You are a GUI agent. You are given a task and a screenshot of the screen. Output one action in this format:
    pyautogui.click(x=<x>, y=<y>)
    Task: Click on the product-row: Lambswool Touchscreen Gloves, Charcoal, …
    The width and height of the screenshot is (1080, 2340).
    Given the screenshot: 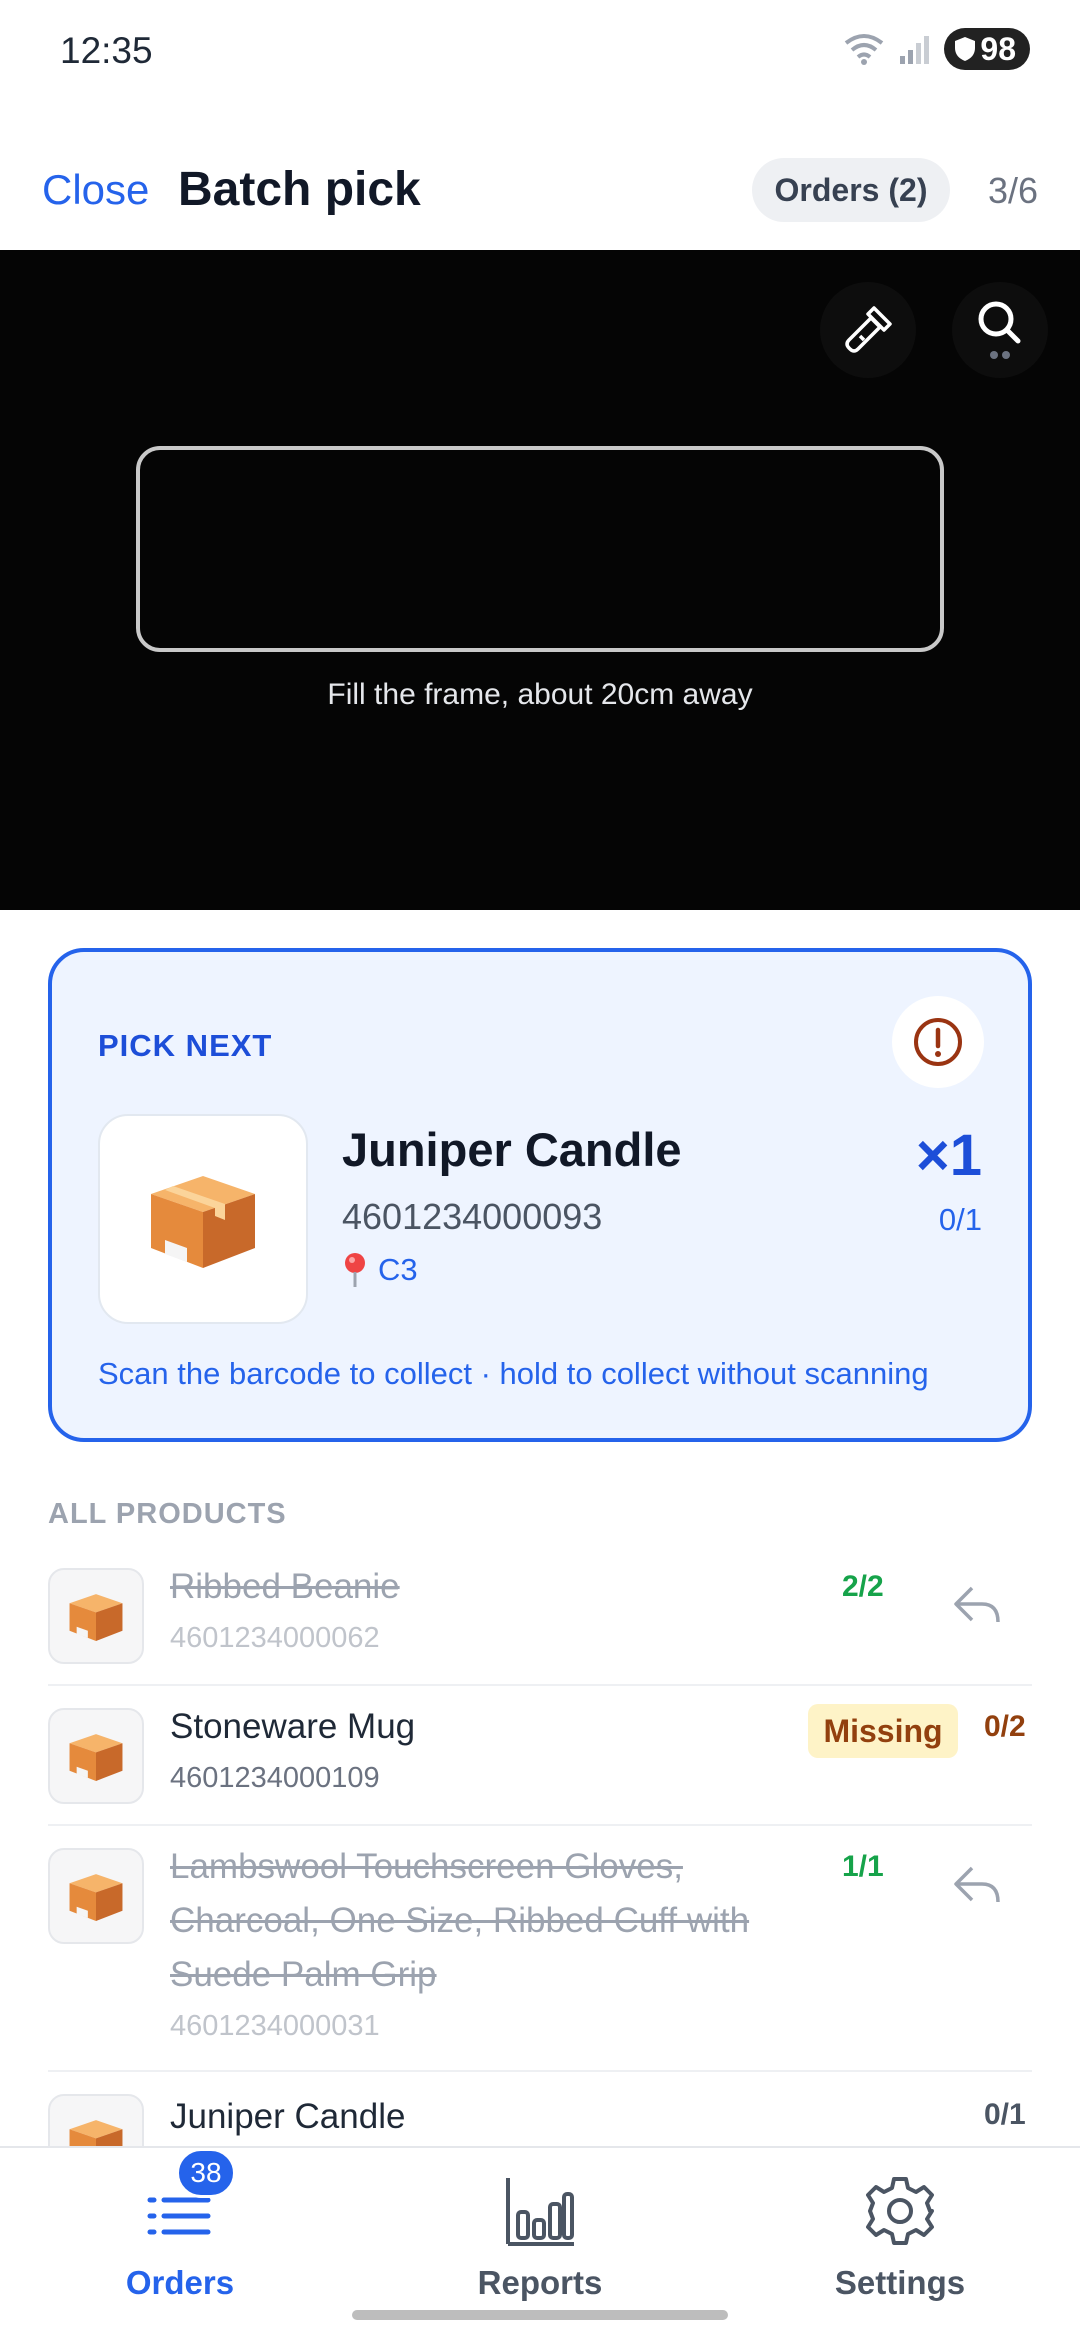 What is the action you would take?
    pyautogui.click(x=540, y=1946)
    